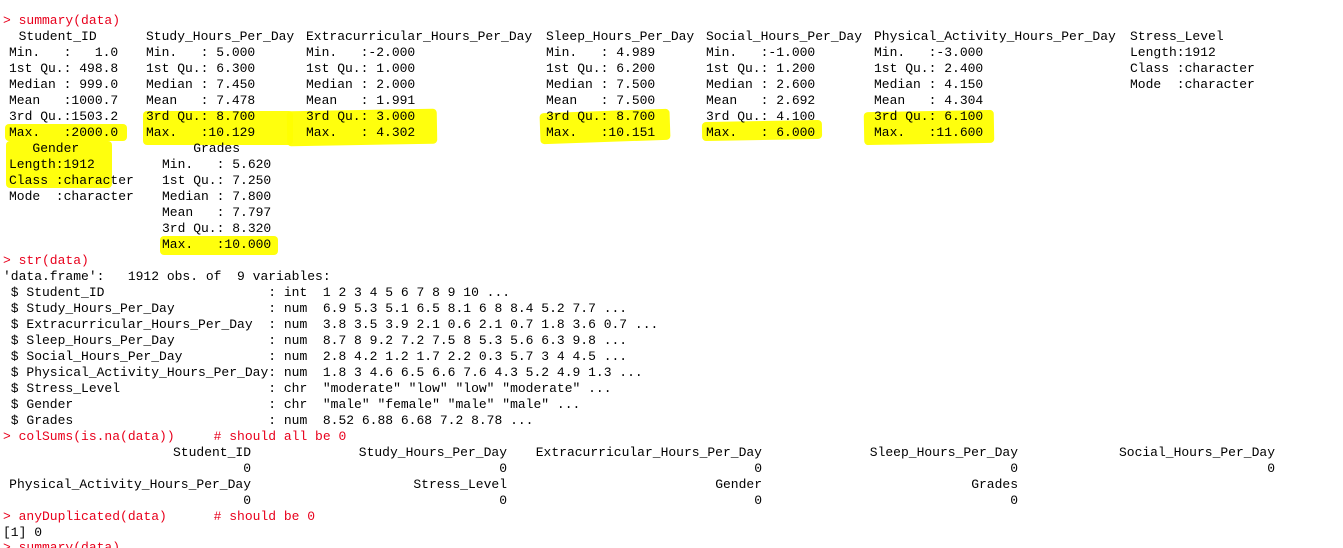 The image size is (1343, 548). What do you see at coordinates (493, 117) in the screenshot?
I see `summary-row-3rd-qu: 3rd Qu.:1503.2 3rd Qu.: 8.700 3rd Qu.` at bounding box center [493, 117].